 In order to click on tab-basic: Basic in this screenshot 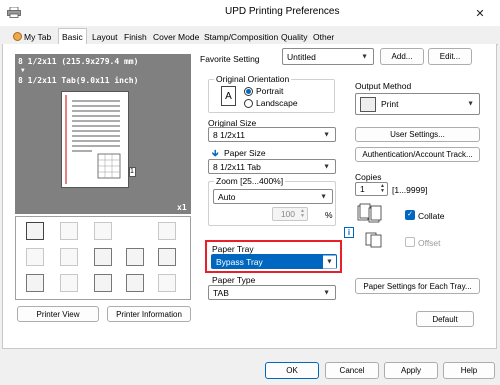, I will do `click(72, 36)`.